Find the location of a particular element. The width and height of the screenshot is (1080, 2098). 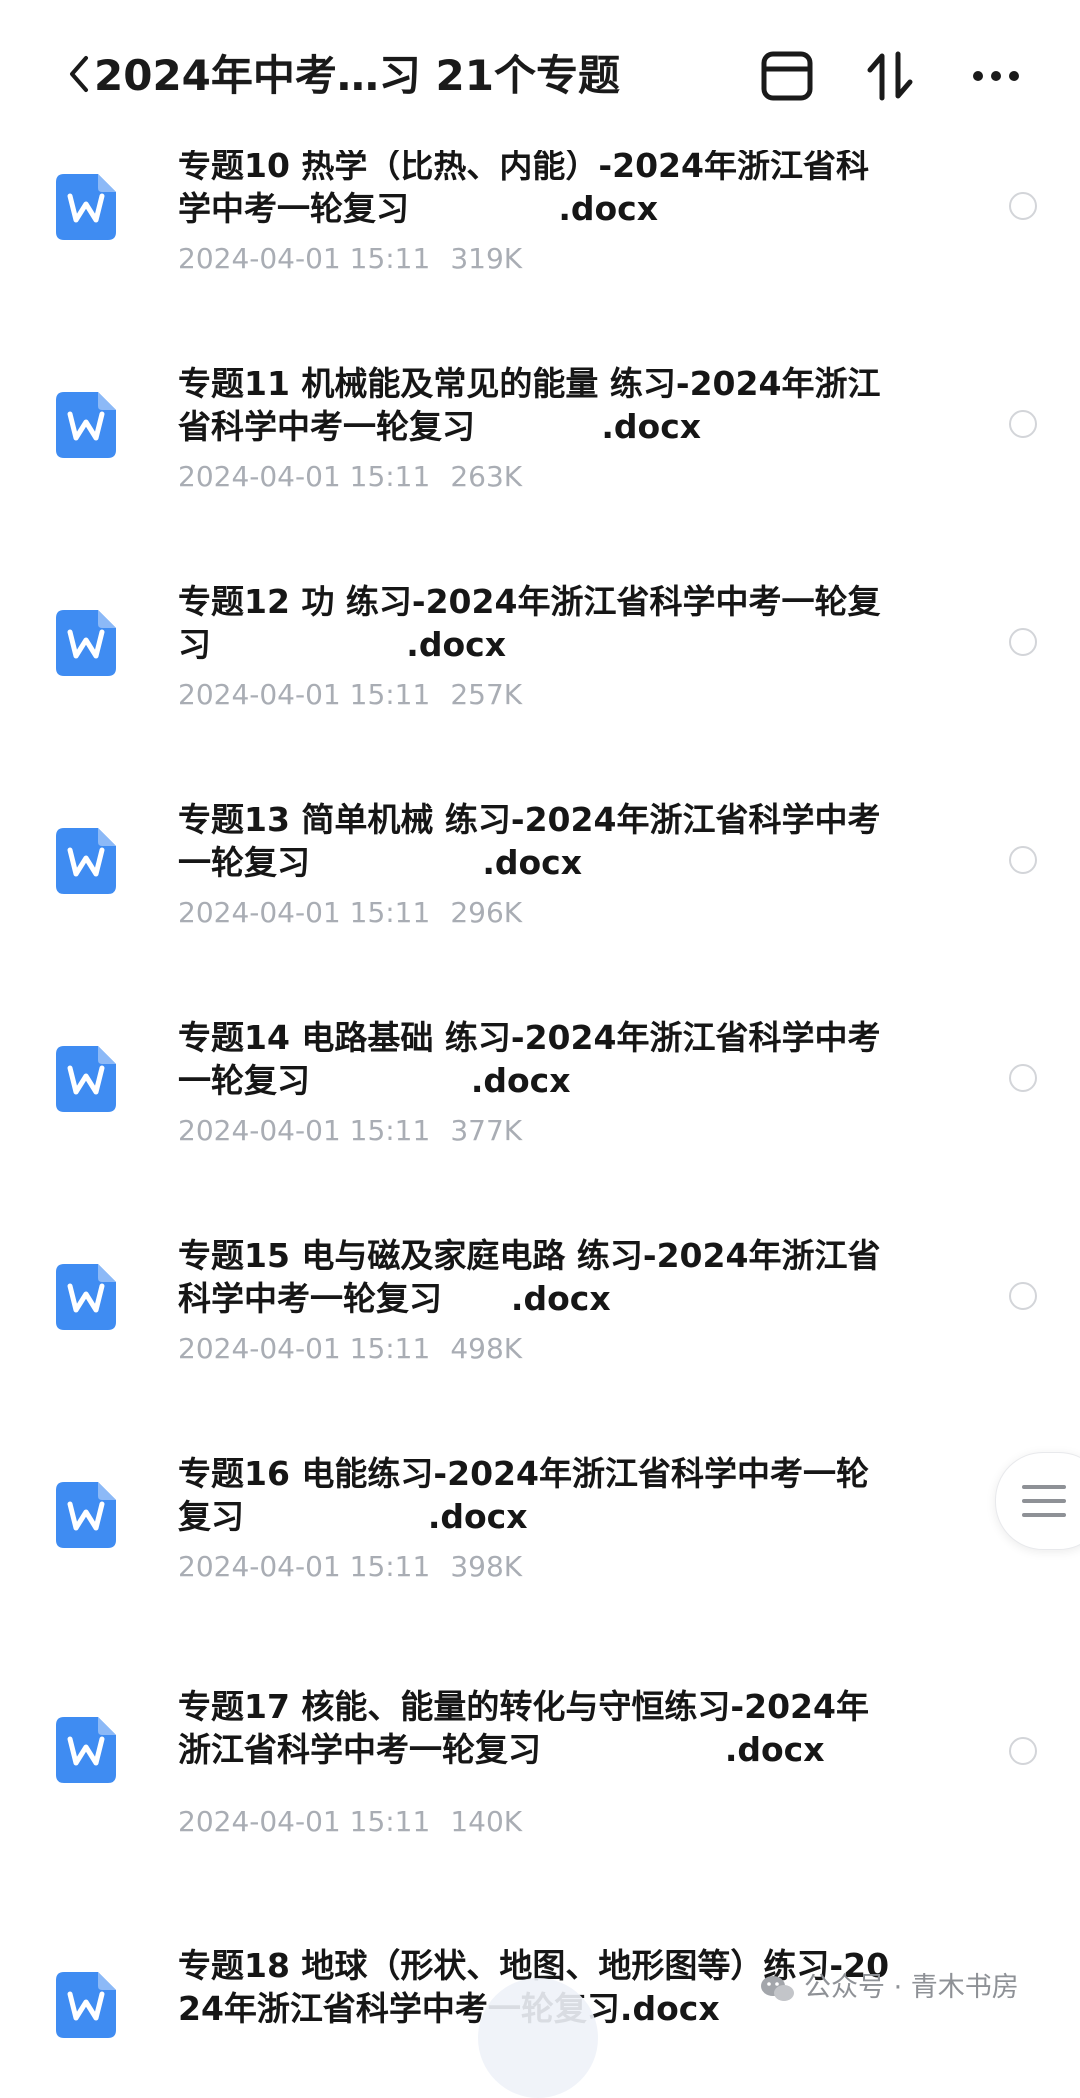

decorative-blob is located at coordinates (538, 2038).